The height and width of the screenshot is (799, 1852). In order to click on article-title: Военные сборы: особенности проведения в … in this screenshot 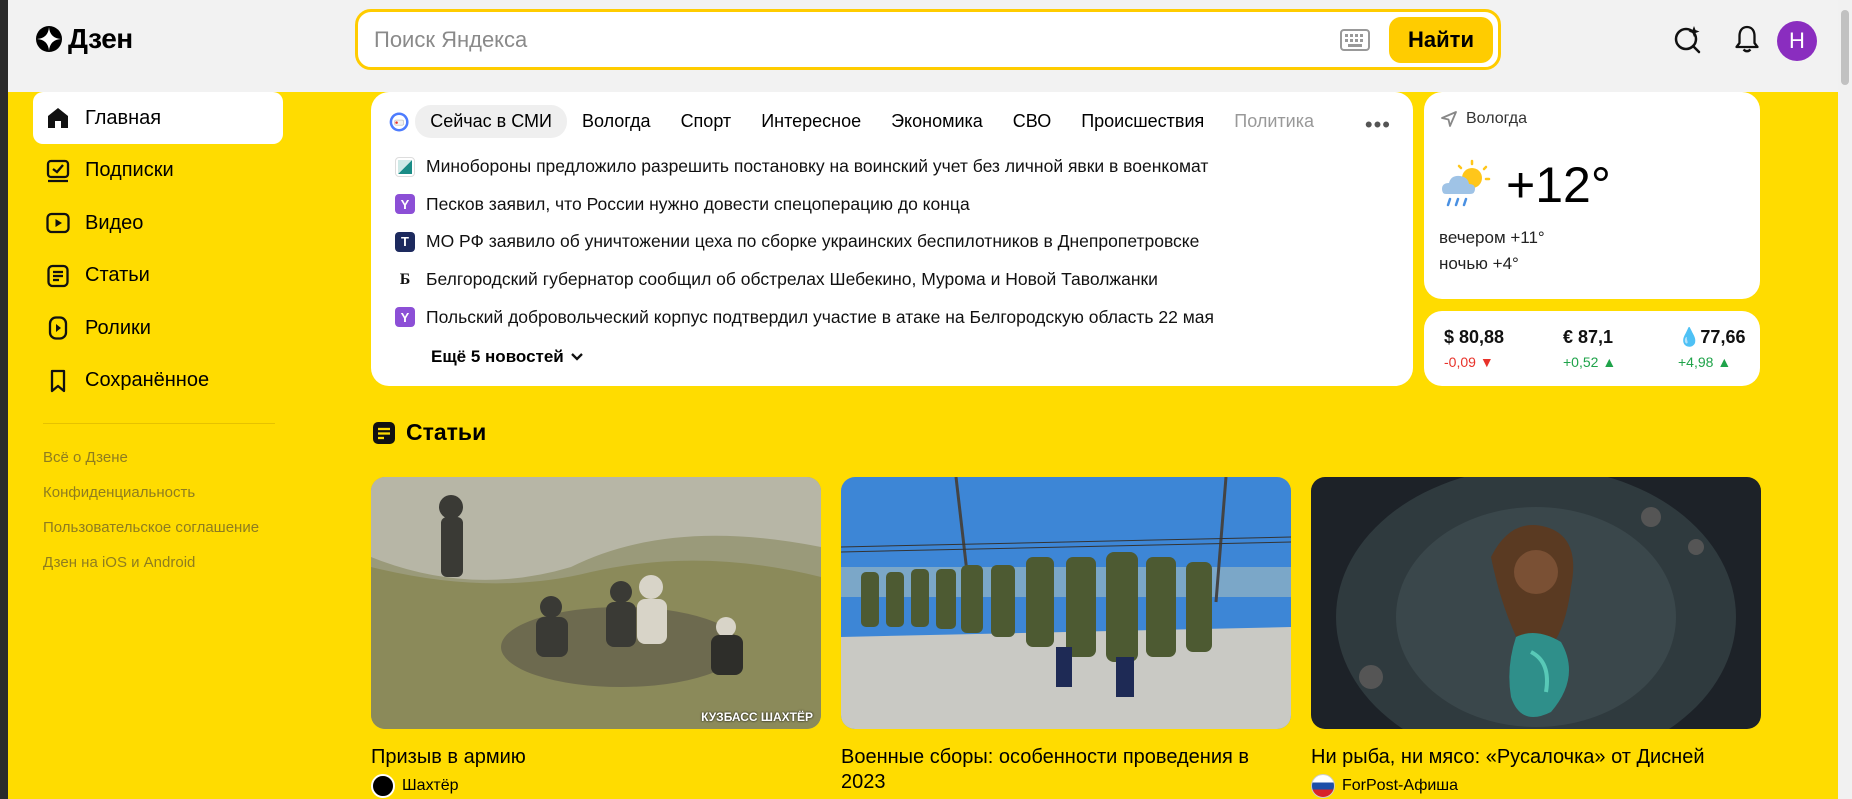, I will do `click(1066, 770)`.